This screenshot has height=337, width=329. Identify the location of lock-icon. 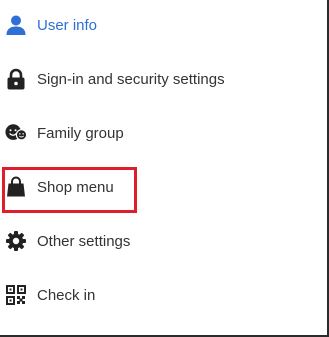
(16, 79).